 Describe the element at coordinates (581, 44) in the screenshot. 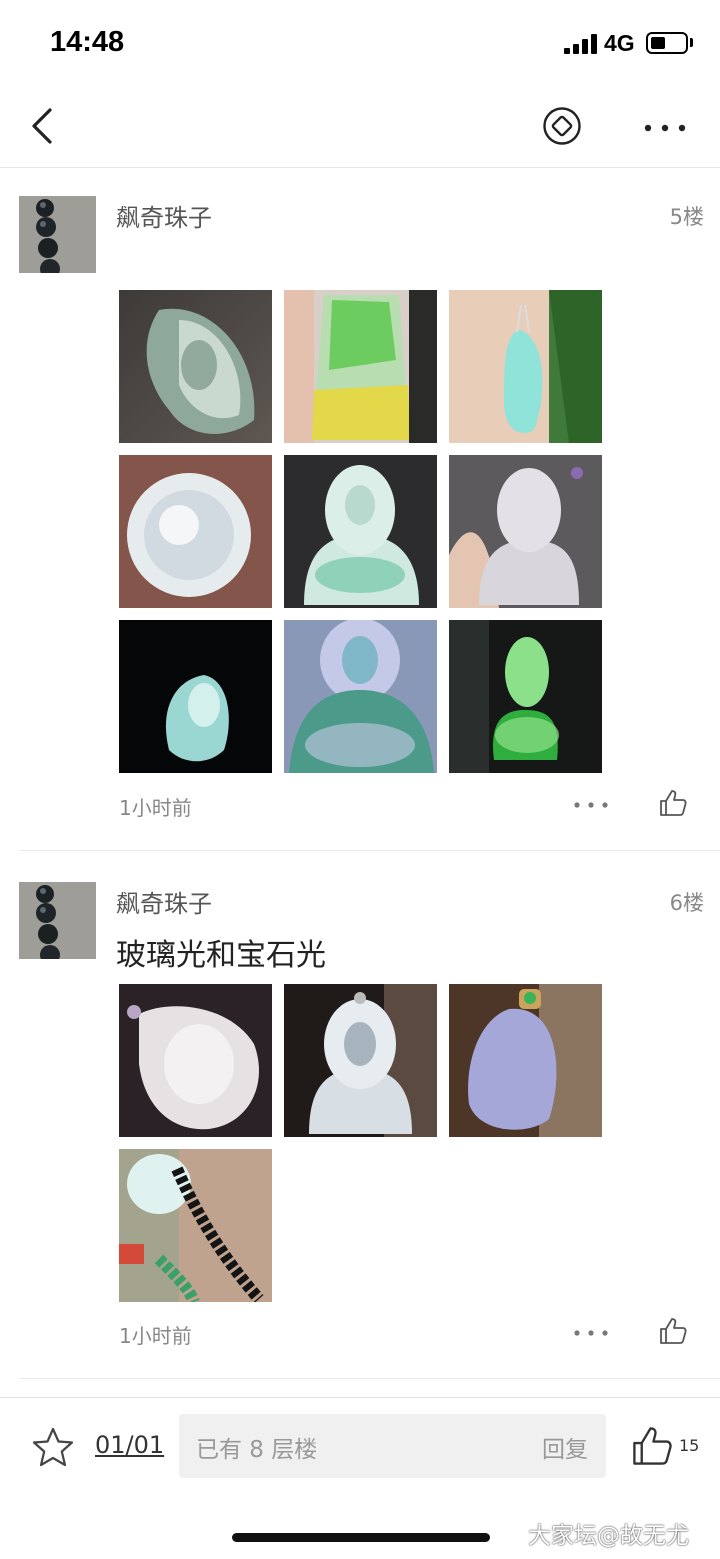

I see `signal-icon` at that location.